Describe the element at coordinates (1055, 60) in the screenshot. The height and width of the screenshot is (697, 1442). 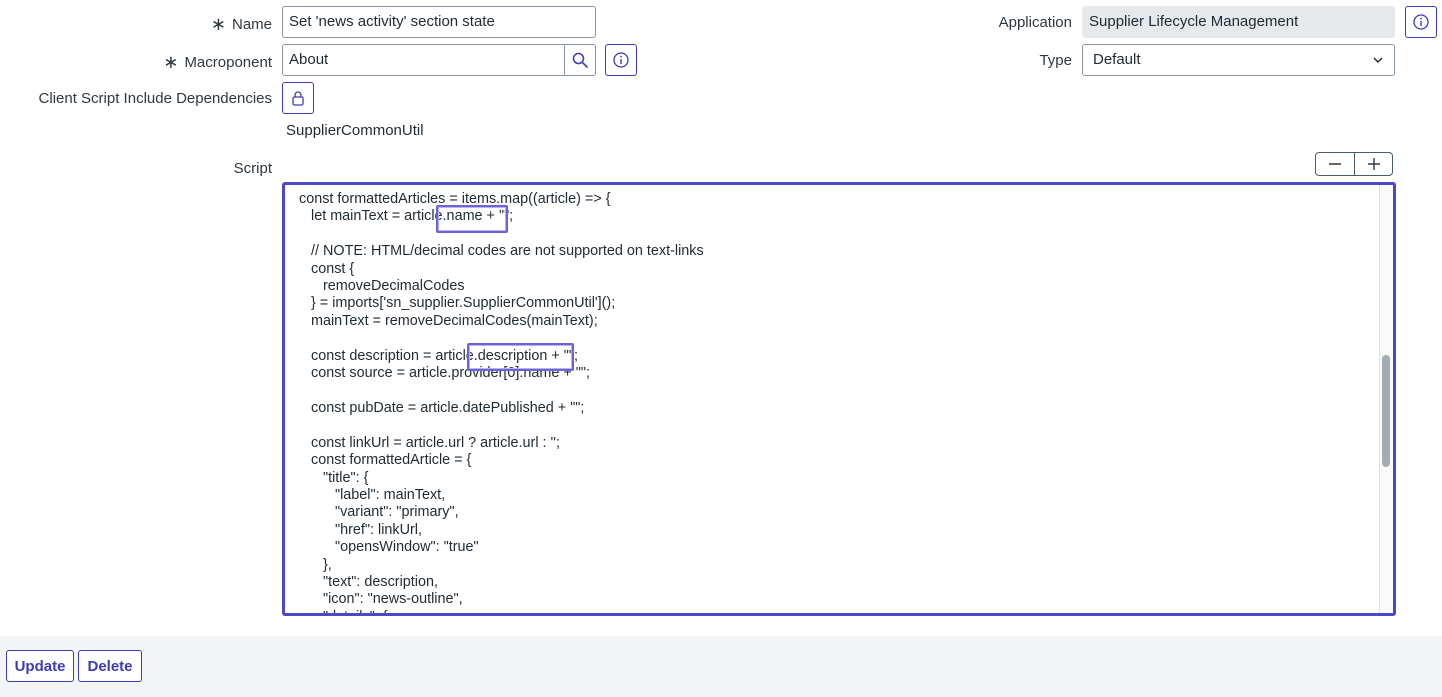
I see `type-label: Type` at that location.